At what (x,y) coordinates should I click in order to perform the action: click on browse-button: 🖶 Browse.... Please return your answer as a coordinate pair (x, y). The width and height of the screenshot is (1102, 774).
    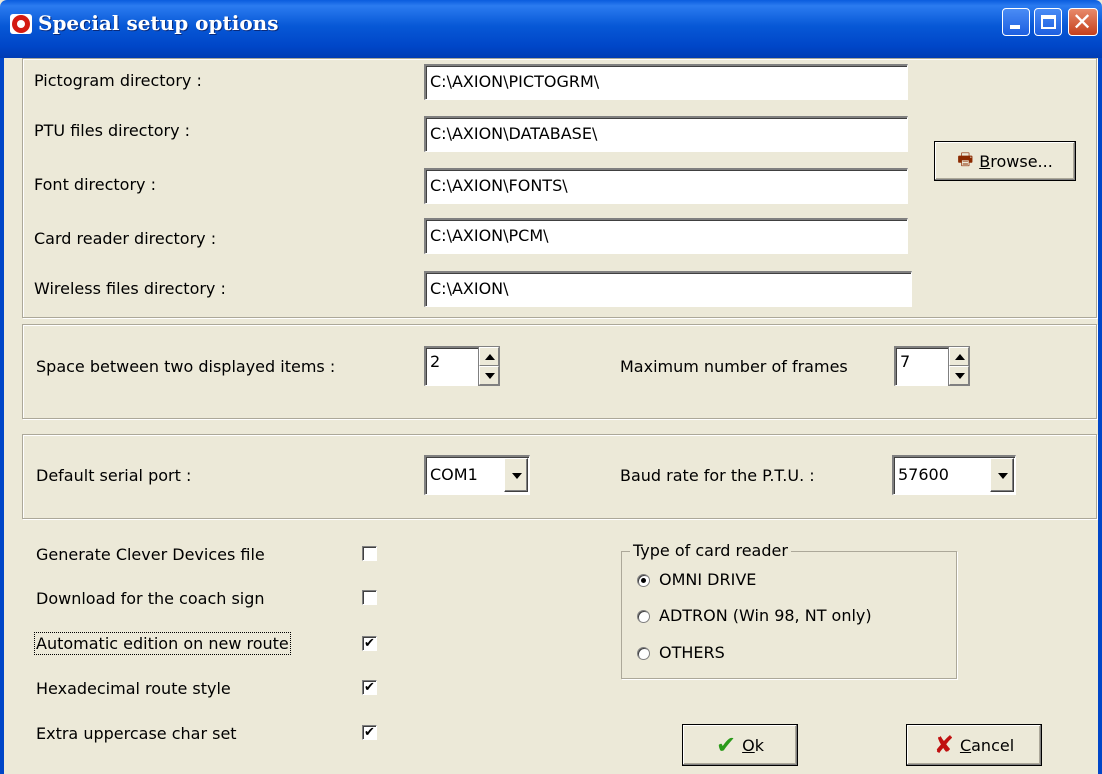
    Looking at the image, I should click on (1005, 161).